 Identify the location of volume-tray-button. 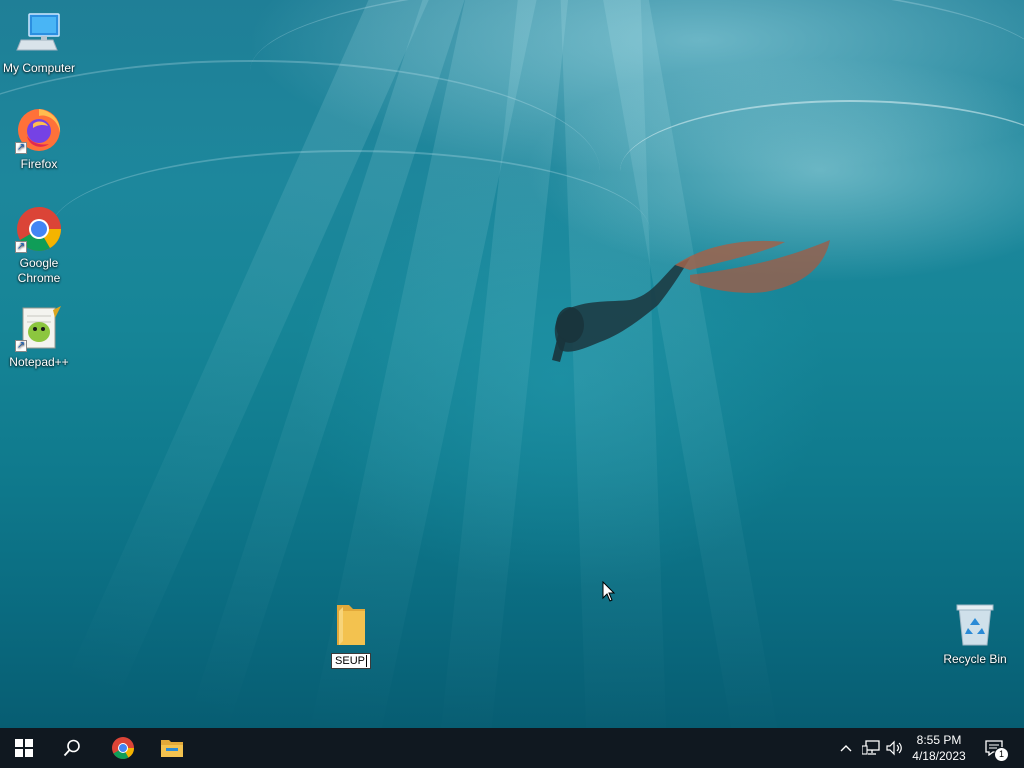
(895, 748).